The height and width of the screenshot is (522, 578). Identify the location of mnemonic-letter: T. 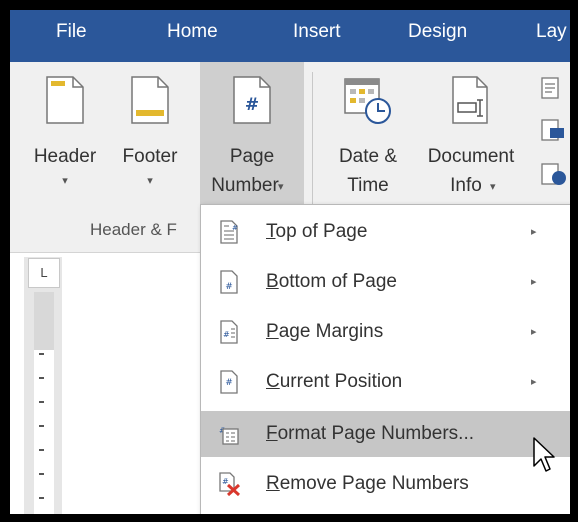
(271, 231).